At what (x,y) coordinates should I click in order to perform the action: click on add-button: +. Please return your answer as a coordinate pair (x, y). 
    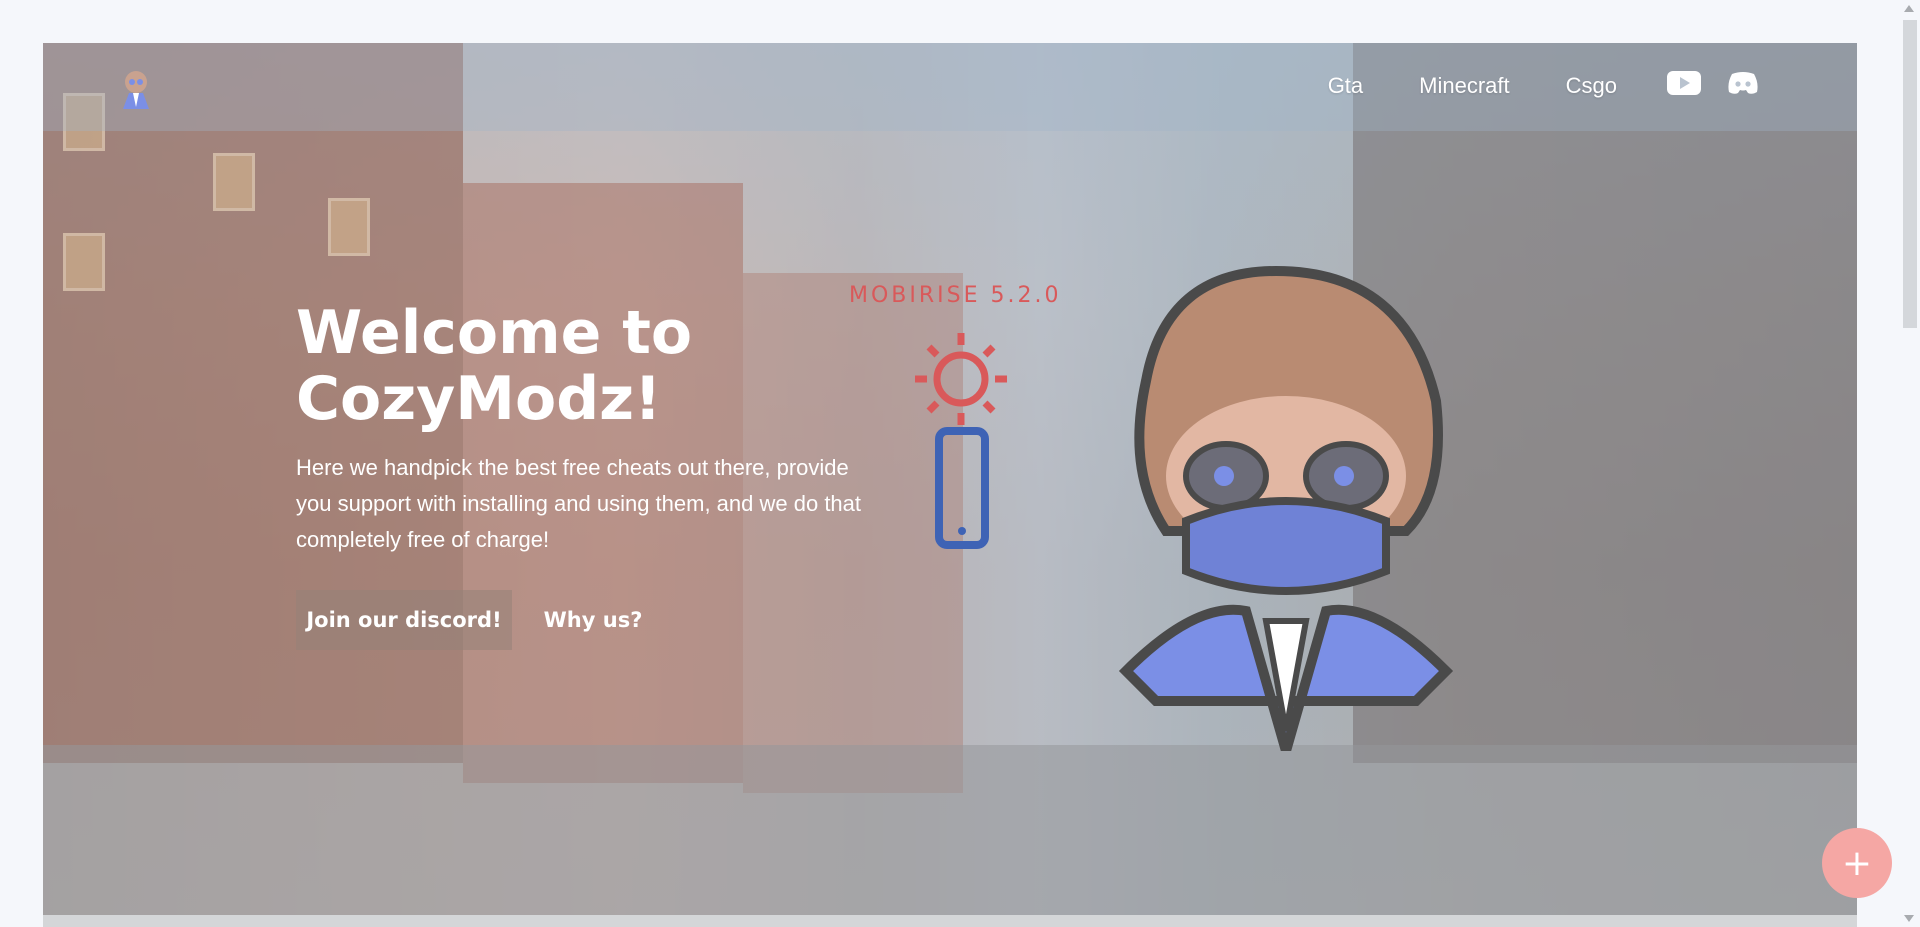
    Looking at the image, I should click on (1857, 863).